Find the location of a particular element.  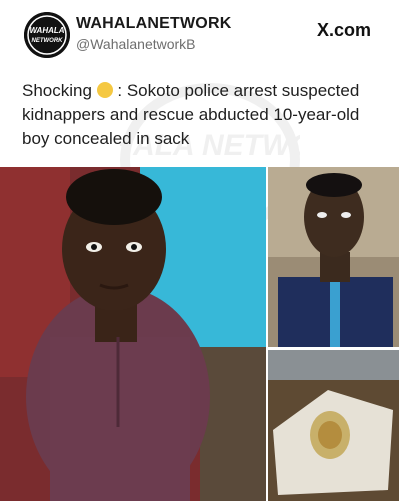

flushed-face-emoji-icon is located at coordinates (104, 90).